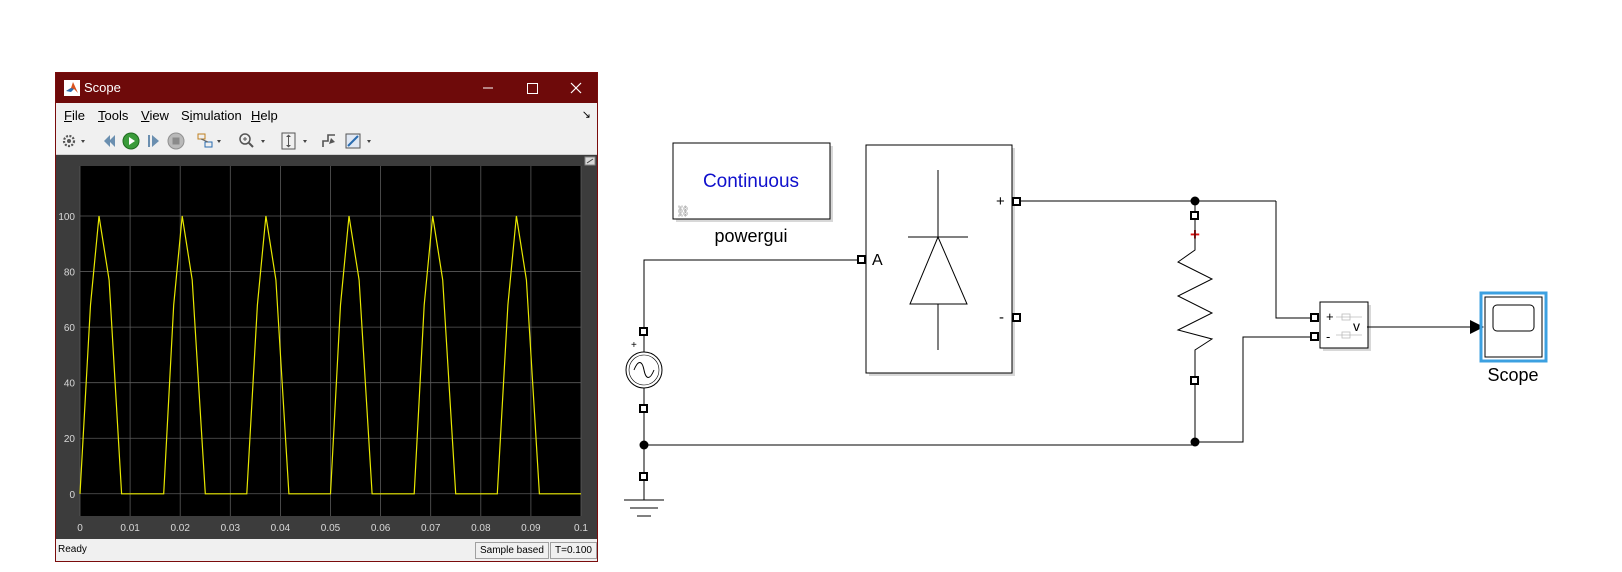 This screenshot has height=572, width=1622. I want to click on port-a, so click(861, 259).